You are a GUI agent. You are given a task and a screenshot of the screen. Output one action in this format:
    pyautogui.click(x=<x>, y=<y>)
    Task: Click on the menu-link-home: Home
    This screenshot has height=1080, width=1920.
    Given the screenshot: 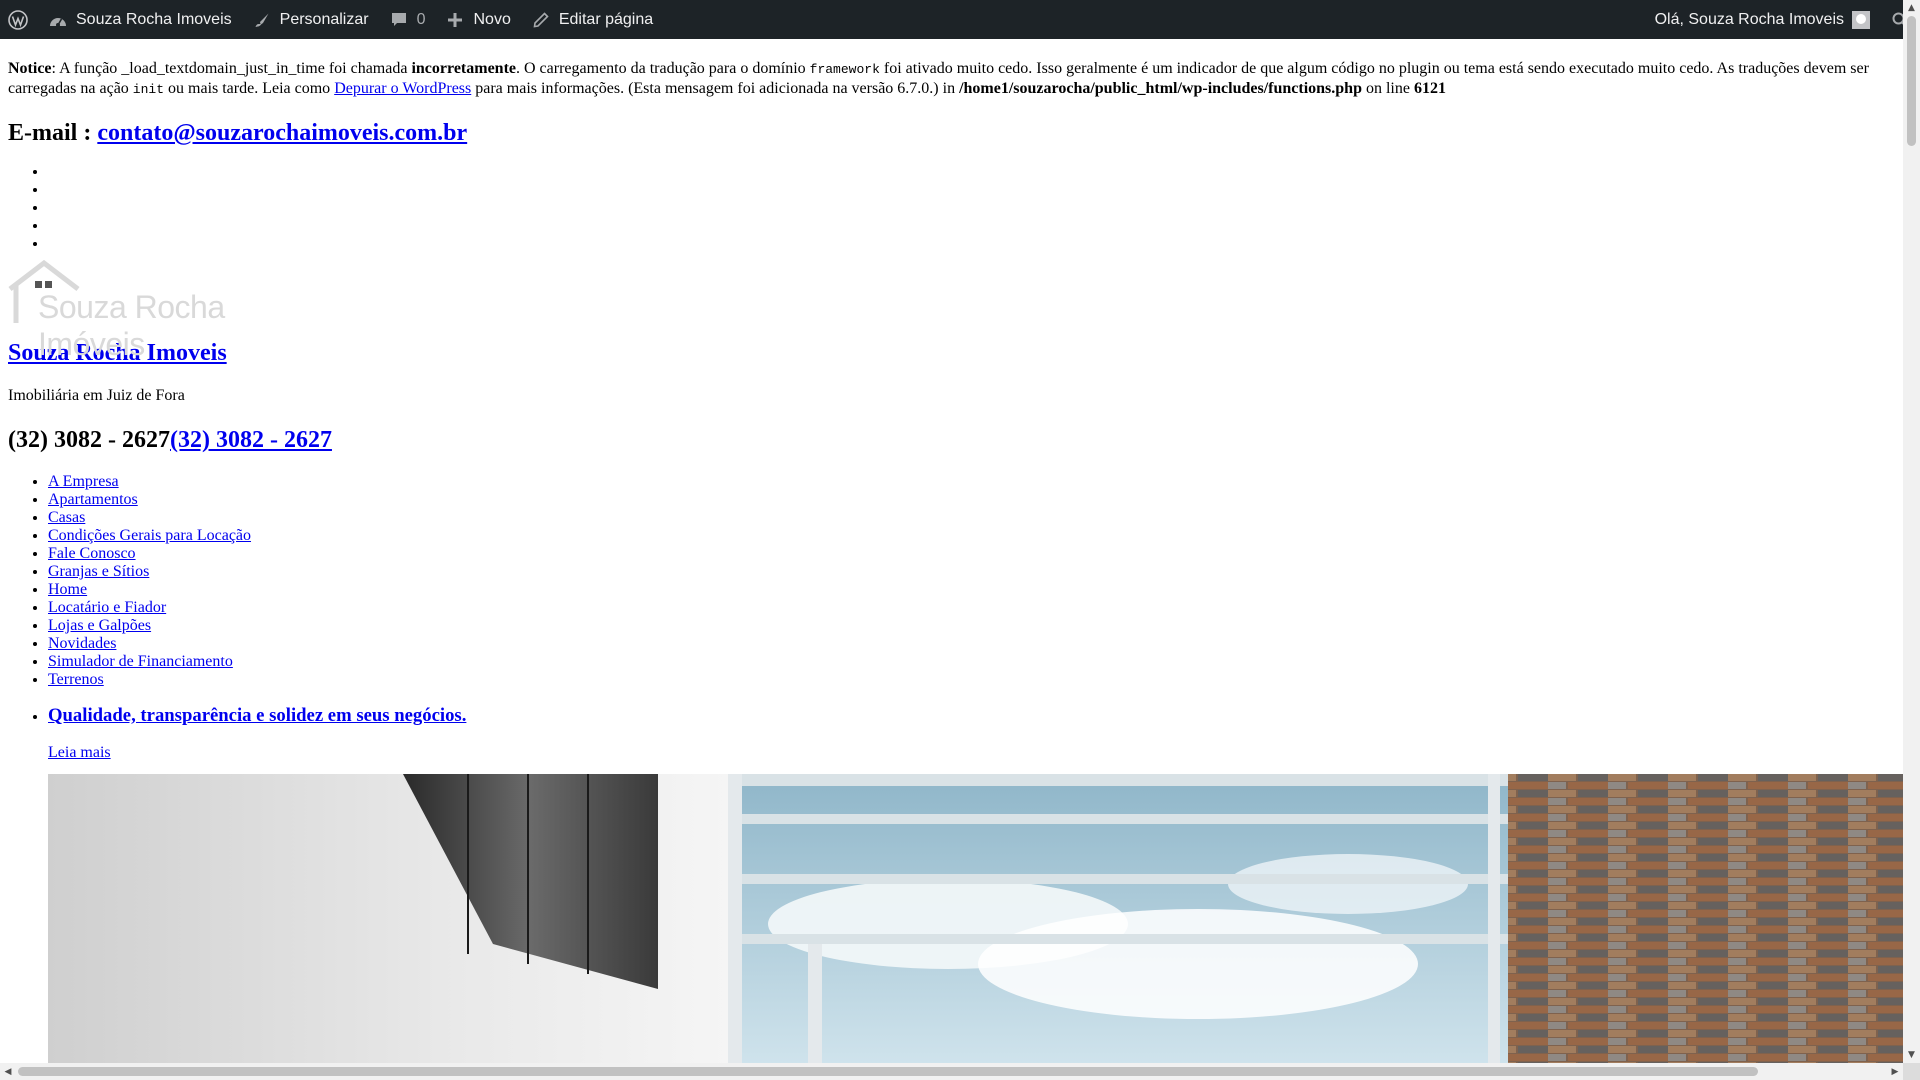 What is the action you would take?
    pyautogui.click(x=67, y=589)
    